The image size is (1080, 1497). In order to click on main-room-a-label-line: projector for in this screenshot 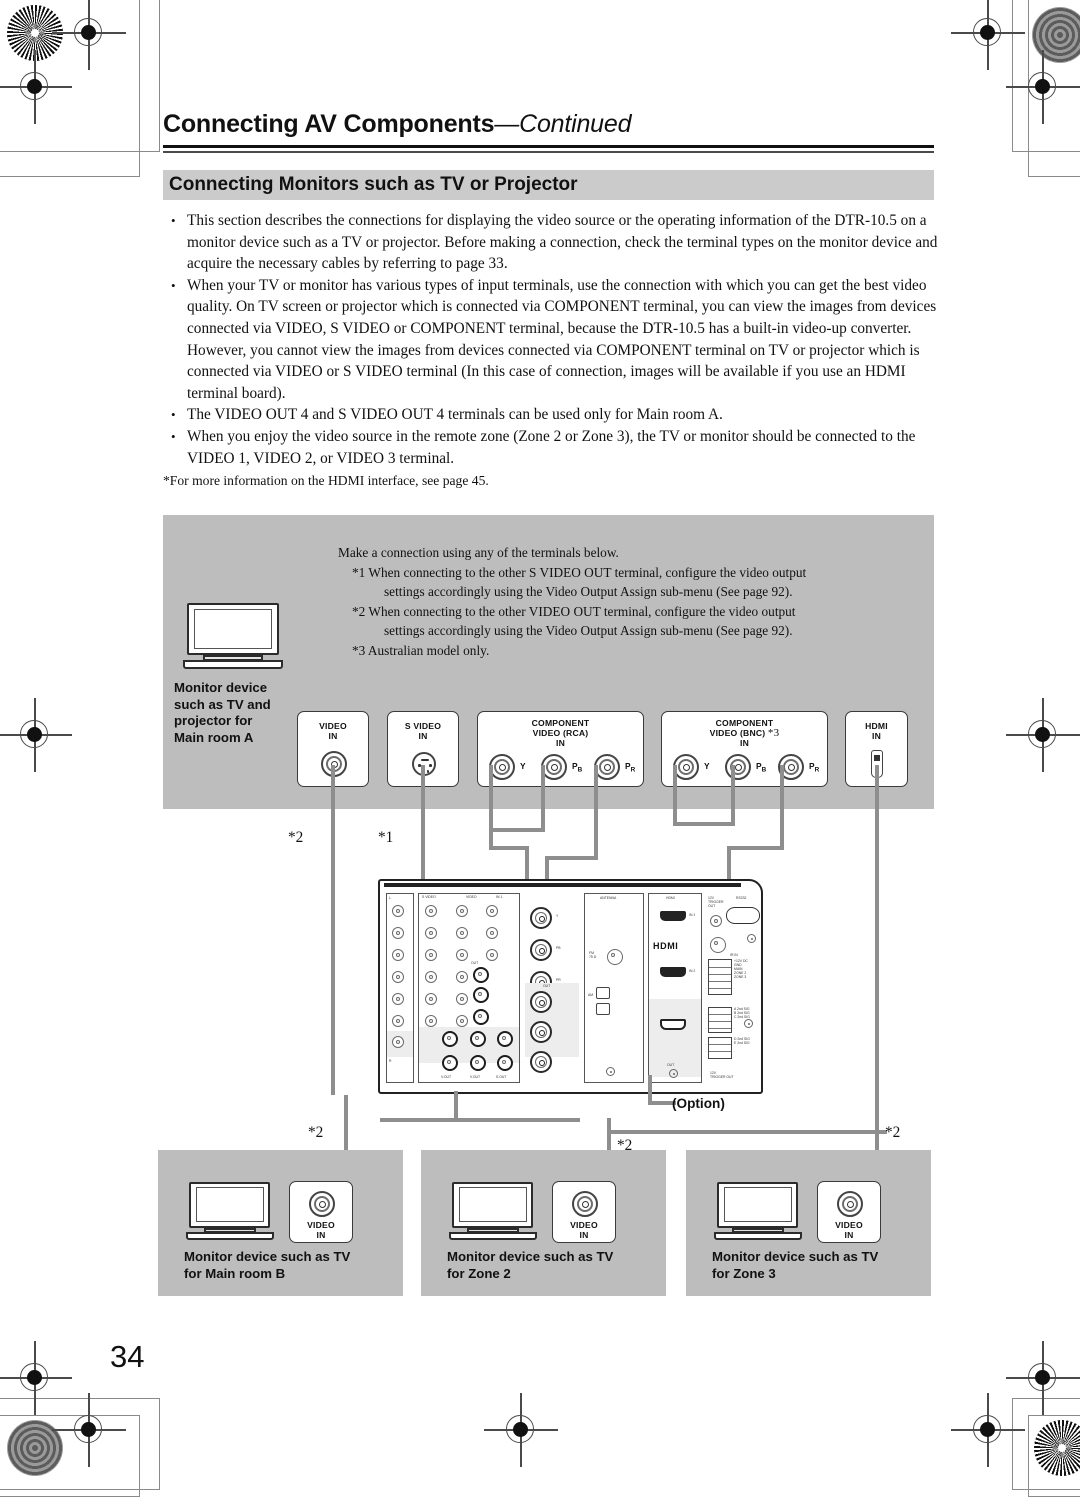, I will do `click(213, 720)`.